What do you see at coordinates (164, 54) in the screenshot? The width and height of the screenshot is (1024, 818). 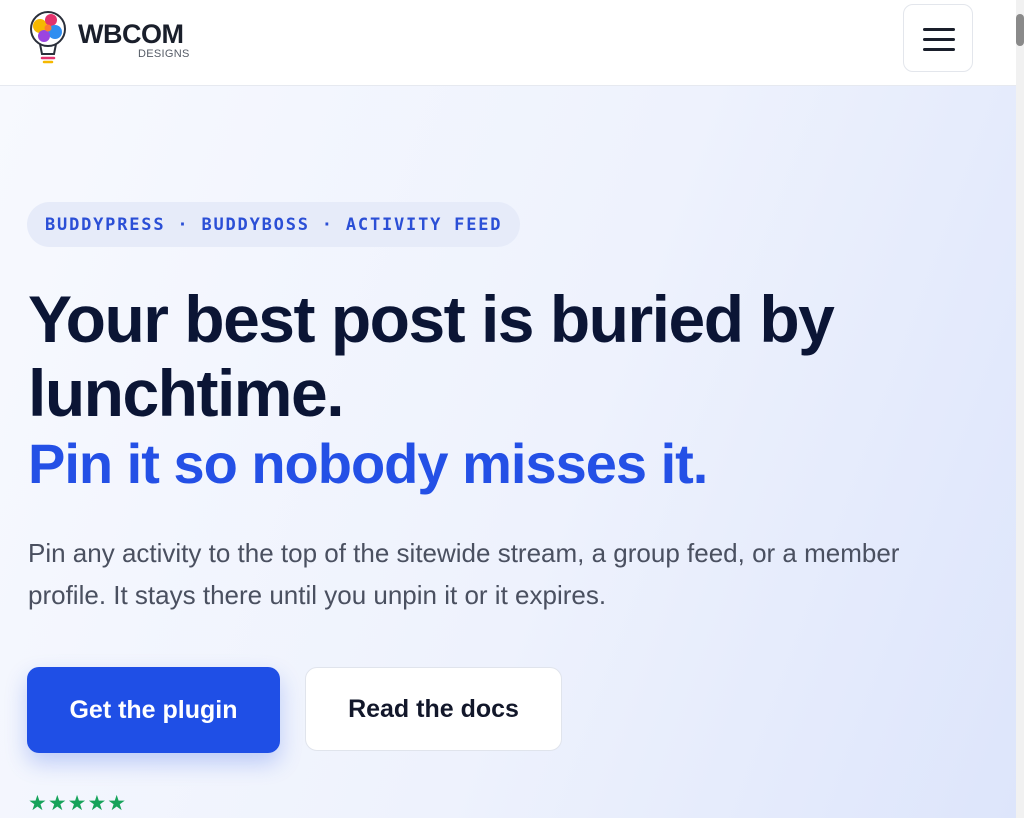 I see `logo-subtitle: DESIGNS` at bounding box center [164, 54].